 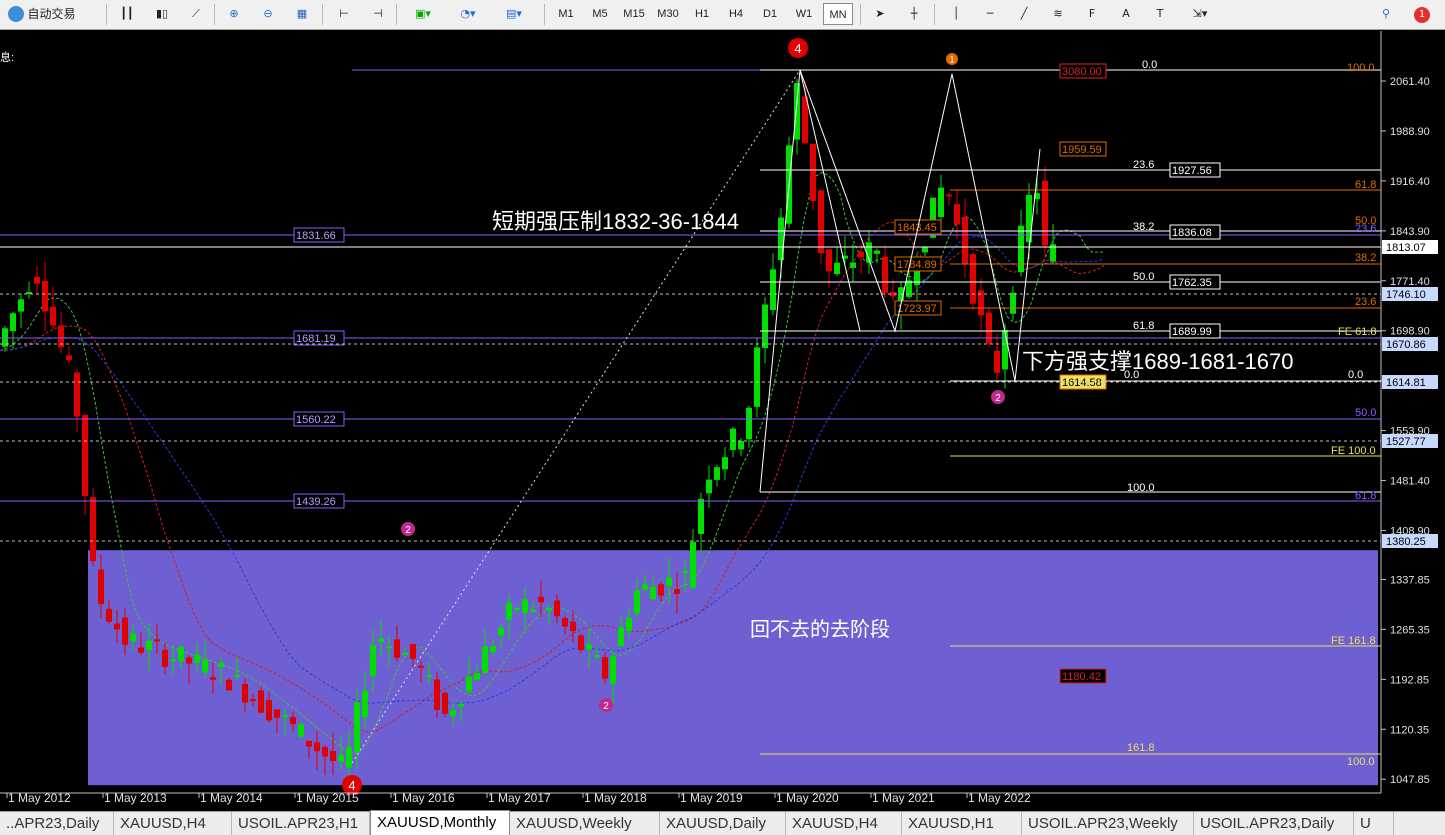 What do you see at coordinates (1058, 14) in the screenshot?
I see `equidistant-channel-icon: ≋` at bounding box center [1058, 14].